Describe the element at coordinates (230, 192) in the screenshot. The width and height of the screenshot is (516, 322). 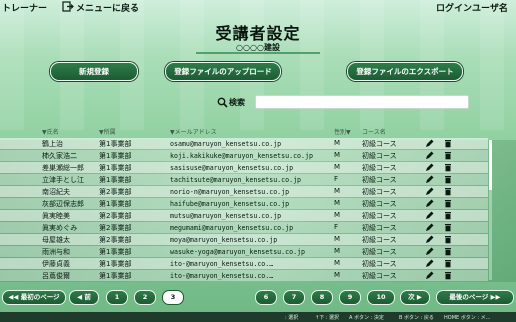
I see `cell-email: norio-n@maruyon_kensetsu.co.jp` at that location.